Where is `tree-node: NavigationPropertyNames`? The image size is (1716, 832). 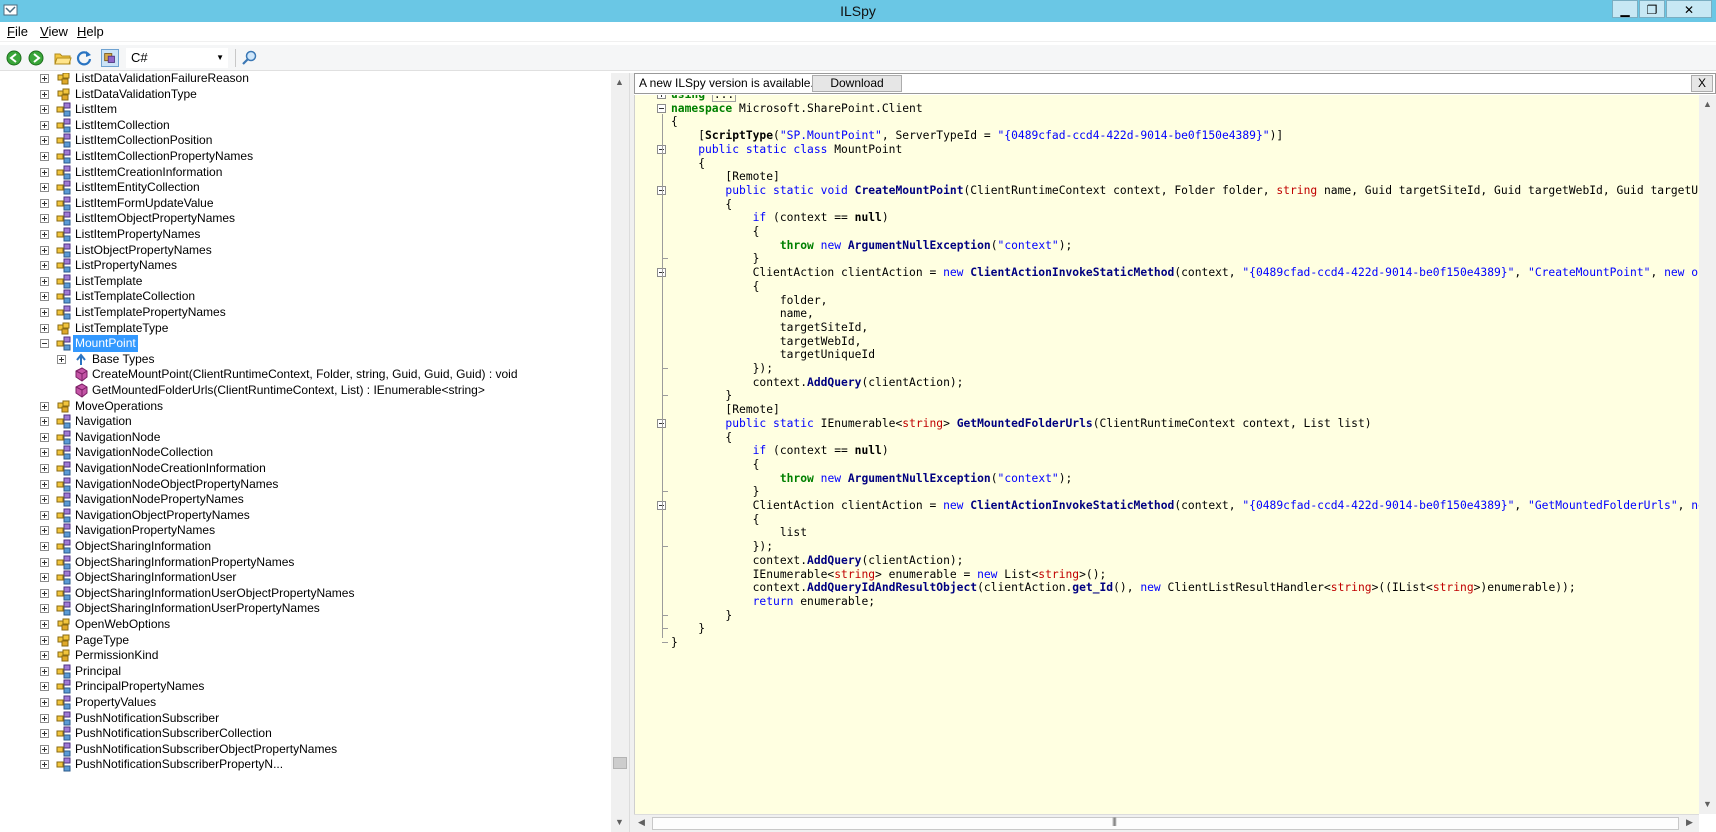
tree-node: NavigationPropertyNames is located at coordinates (305, 530).